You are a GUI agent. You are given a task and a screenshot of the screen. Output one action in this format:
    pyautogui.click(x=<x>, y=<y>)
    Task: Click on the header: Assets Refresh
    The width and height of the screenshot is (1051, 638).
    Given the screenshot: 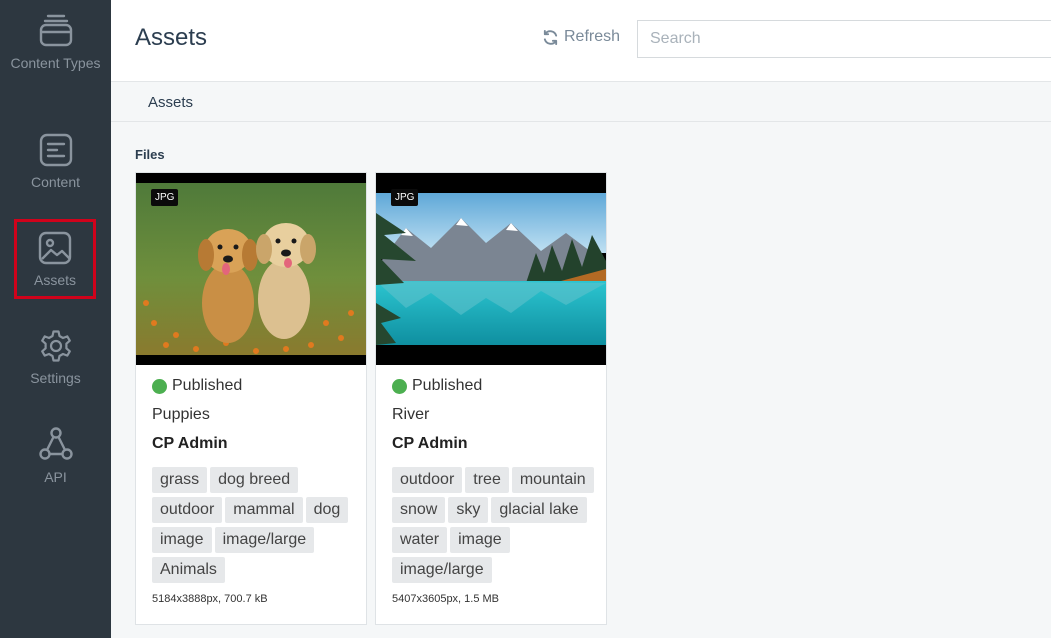 What is the action you would take?
    pyautogui.click(x=581, y=41)
    